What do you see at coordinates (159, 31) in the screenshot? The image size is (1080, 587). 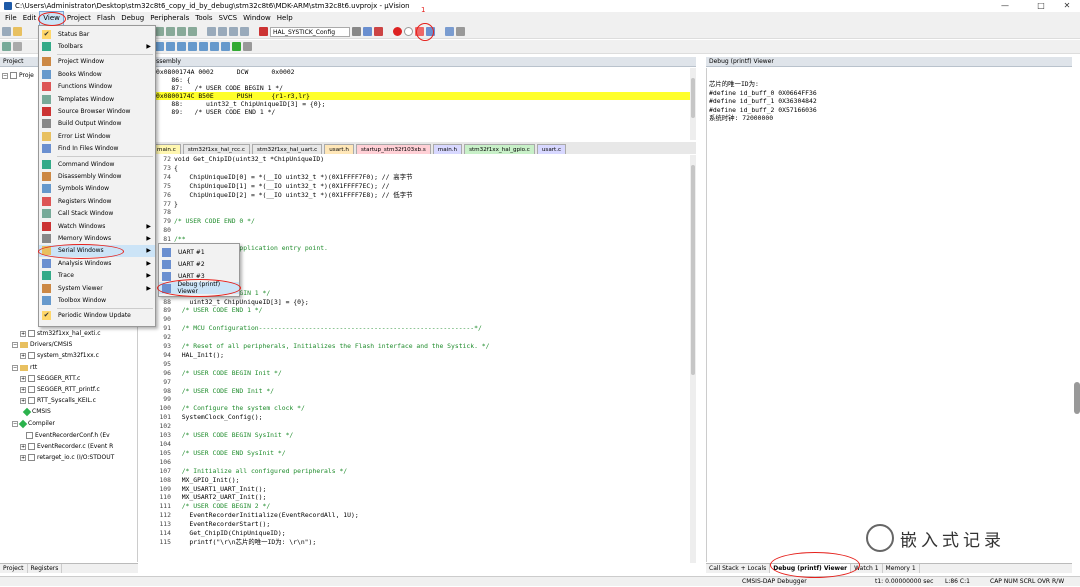 I see `bookmark-icon` at bounding box center [159, 31].